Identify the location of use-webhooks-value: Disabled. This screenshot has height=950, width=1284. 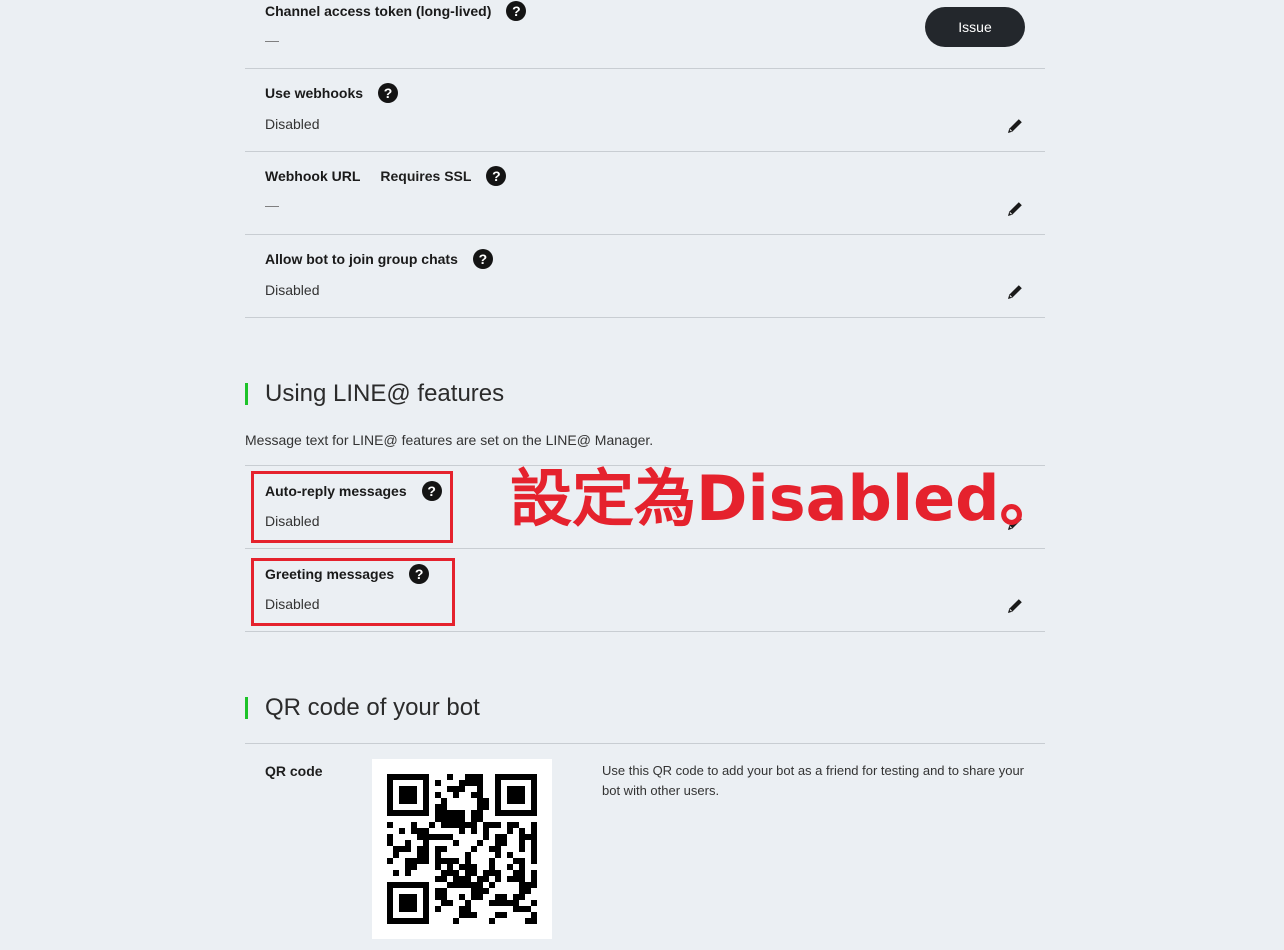
(292, 124).